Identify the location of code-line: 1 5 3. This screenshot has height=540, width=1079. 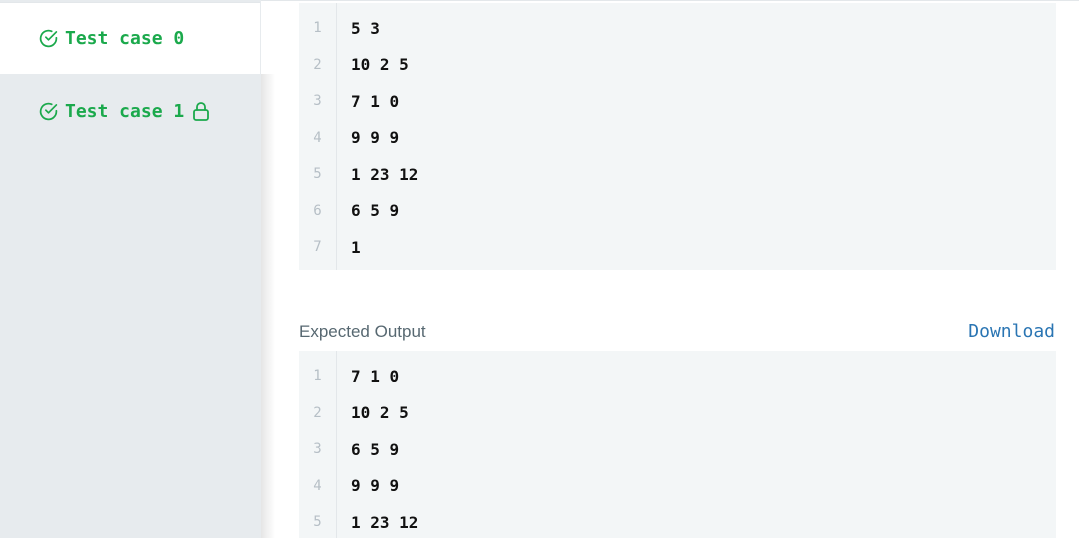
(677, 28).